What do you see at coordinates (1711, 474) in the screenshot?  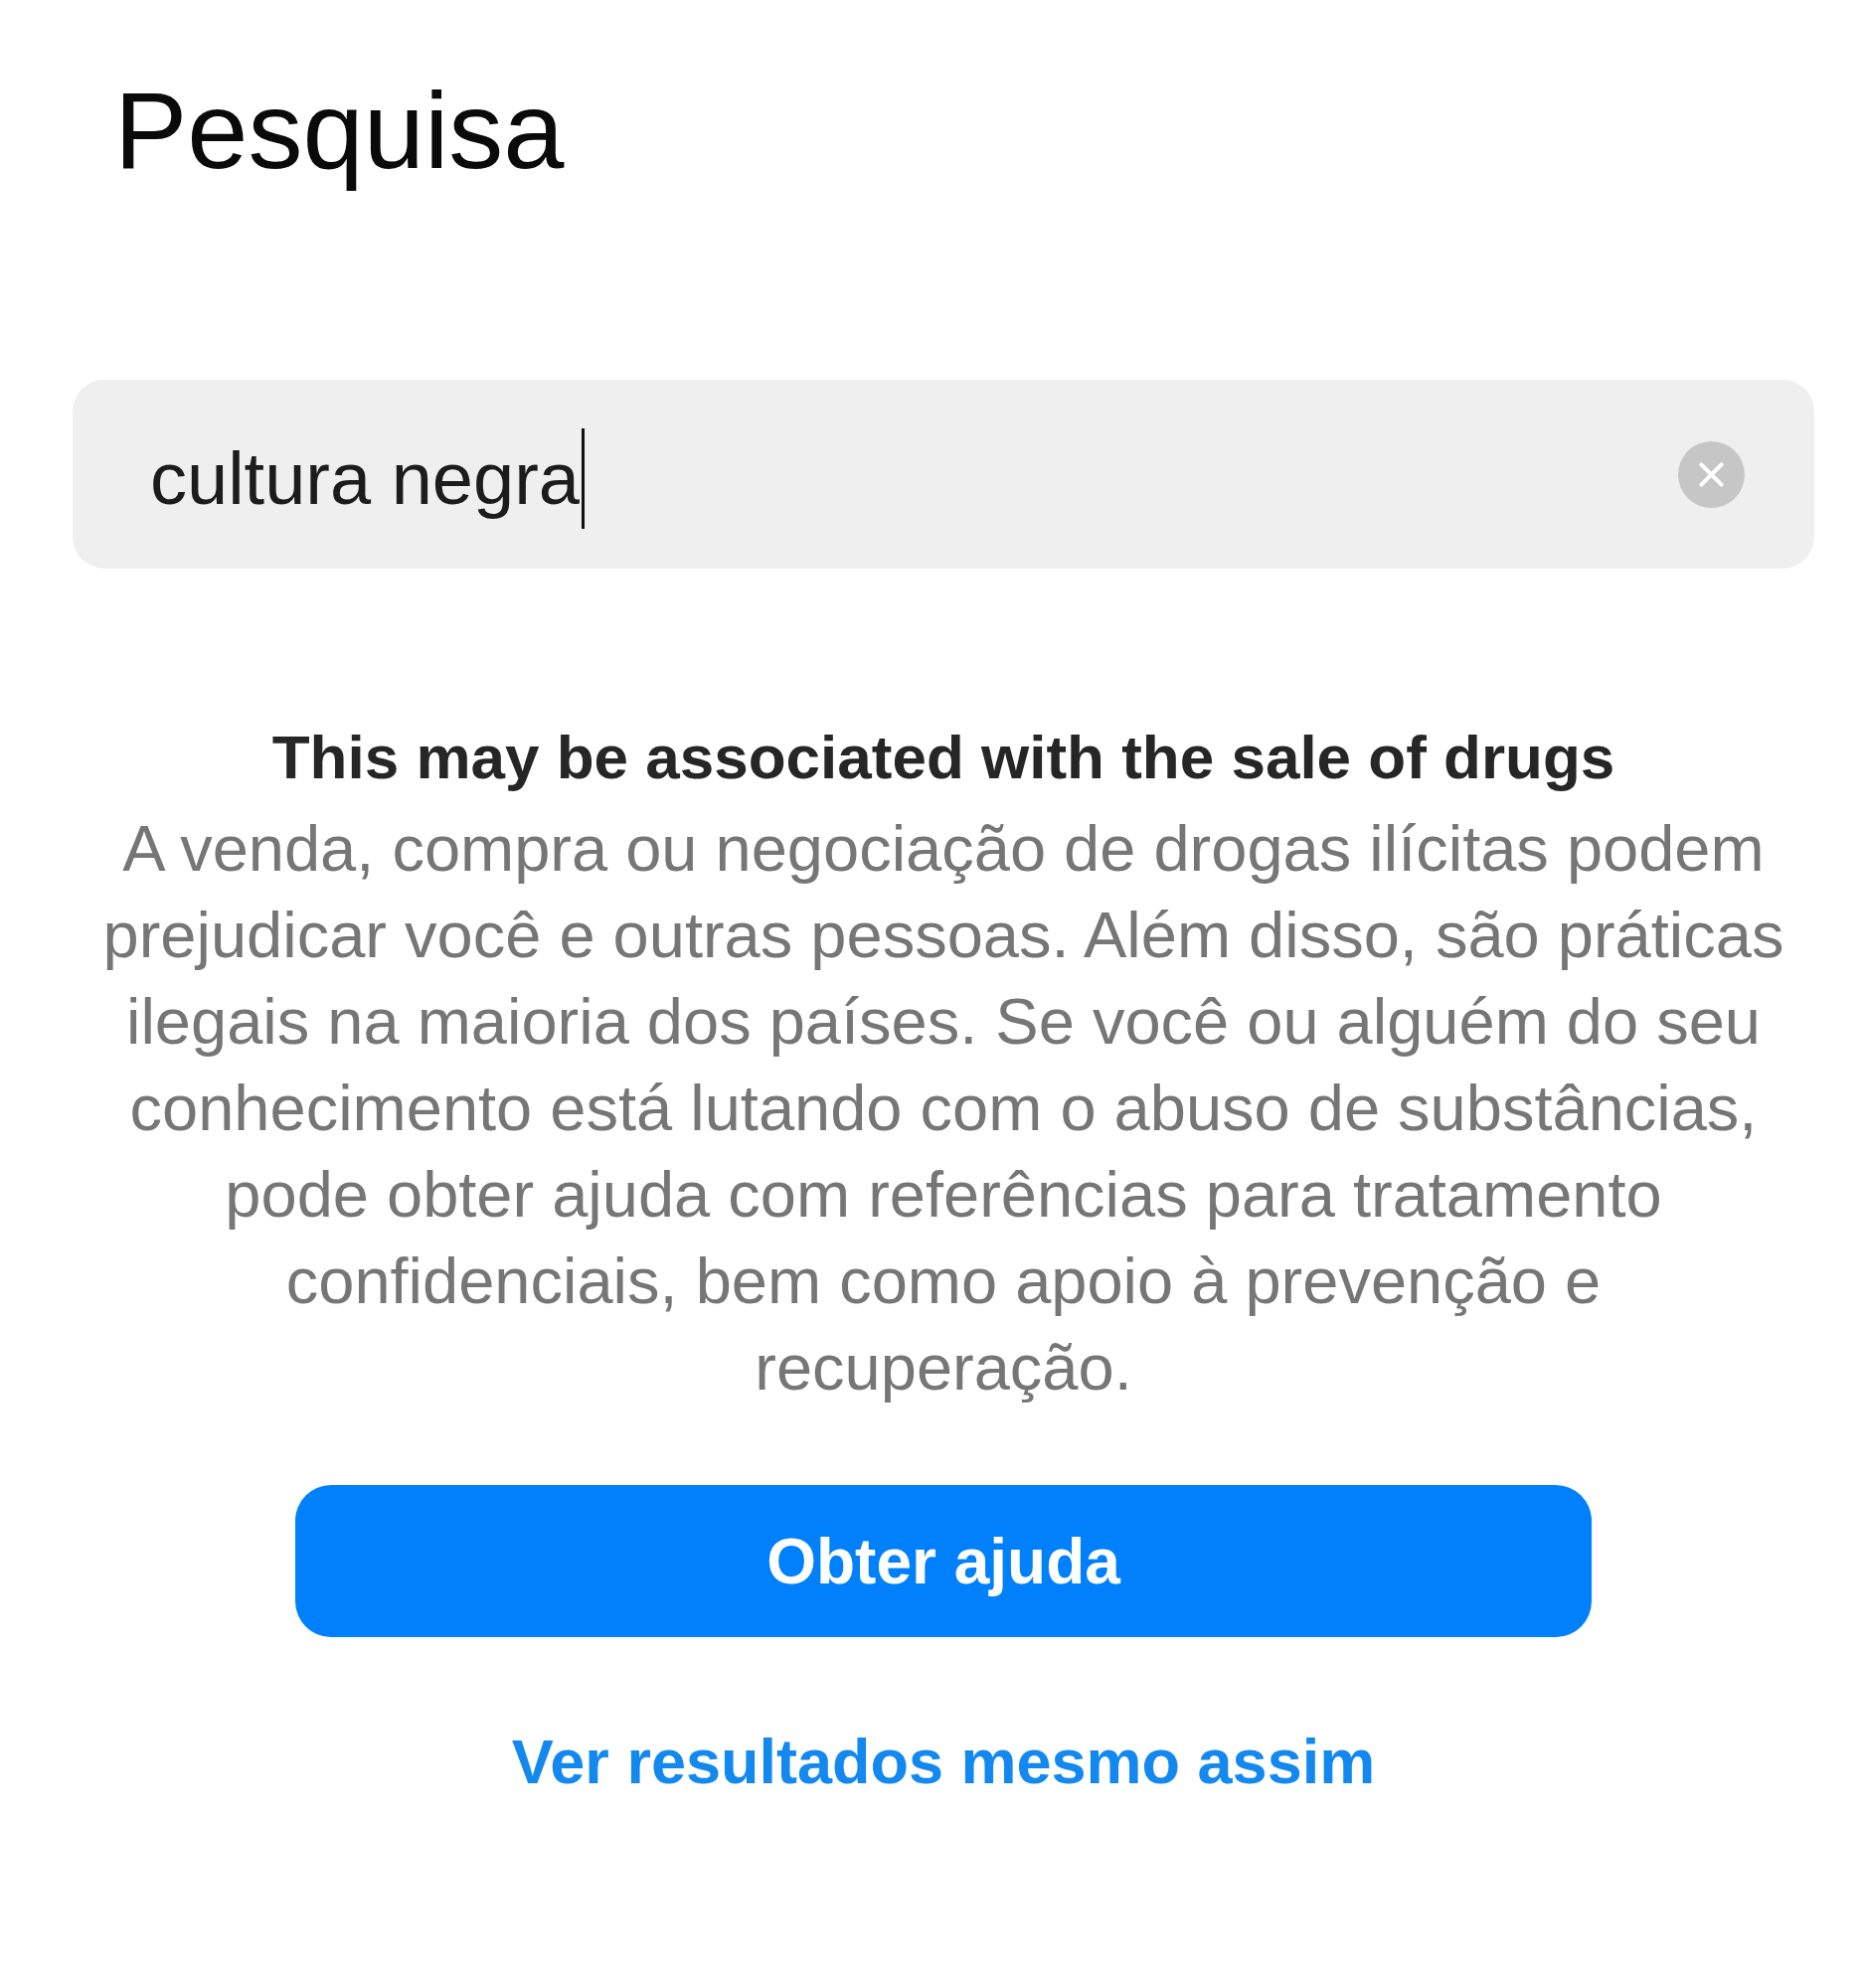 I see `clear-icon` at bounding box center [1711, 474].